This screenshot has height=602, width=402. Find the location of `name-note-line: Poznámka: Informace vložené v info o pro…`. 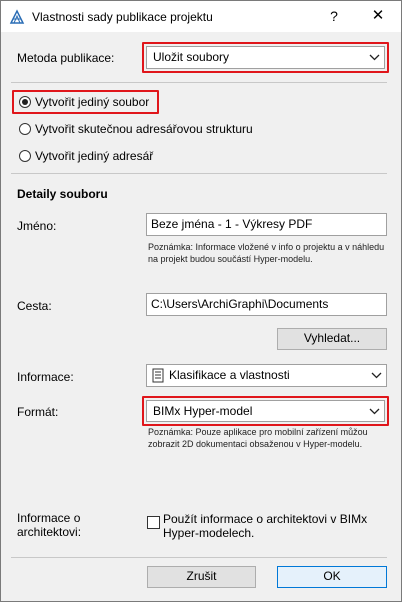

name-note-line: Poznámka: Informace vložené v info o pro… is located at coordinates (266, 247).